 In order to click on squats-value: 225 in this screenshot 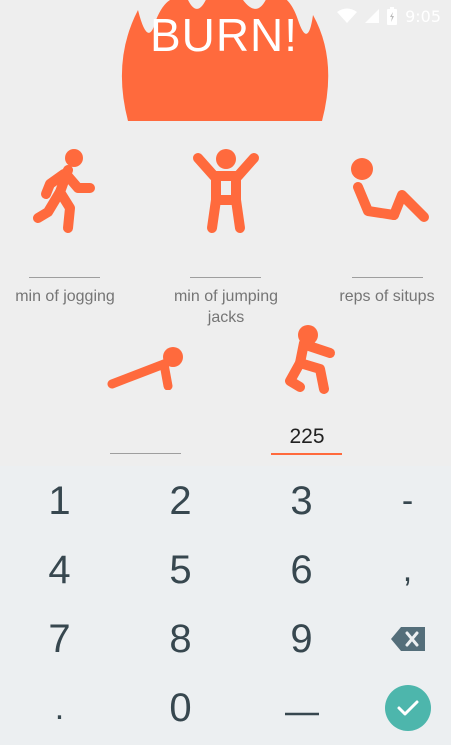, I will do `click(307, 437)`.